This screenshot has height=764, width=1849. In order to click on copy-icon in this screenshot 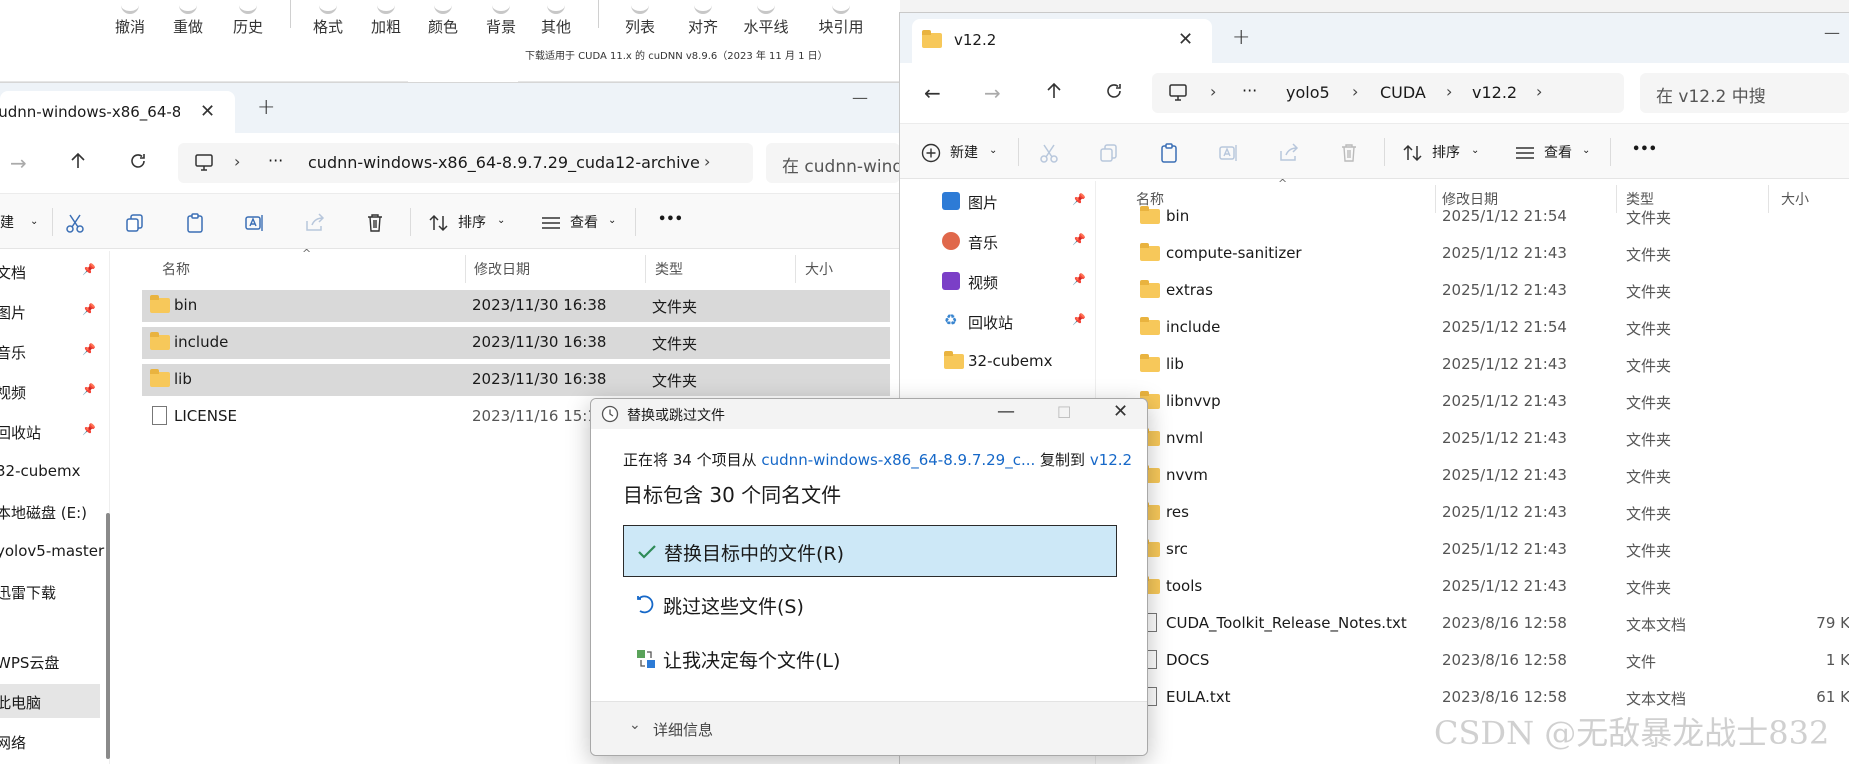, I will do `click(135, 223)`.